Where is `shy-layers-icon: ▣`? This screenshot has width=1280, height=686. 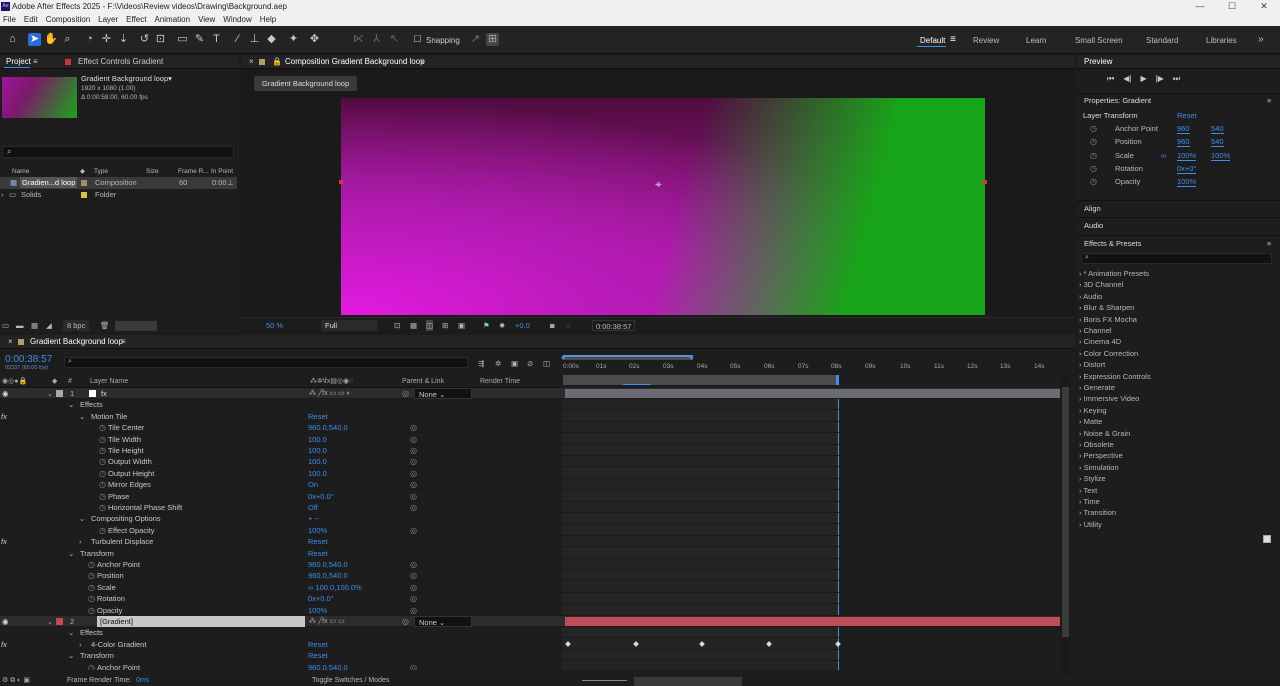
shy-layers-icon: ▣ is located at coordinates (514, 363).